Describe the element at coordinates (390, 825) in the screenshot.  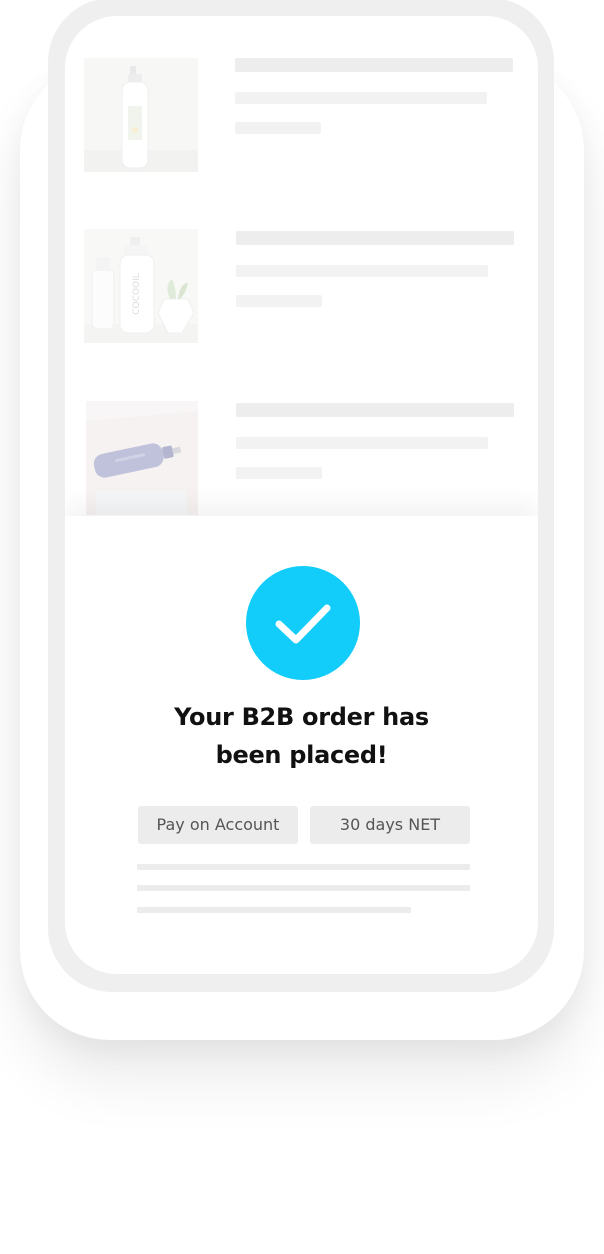
I see `payment-terms-badge: 30 days NET` at that location.